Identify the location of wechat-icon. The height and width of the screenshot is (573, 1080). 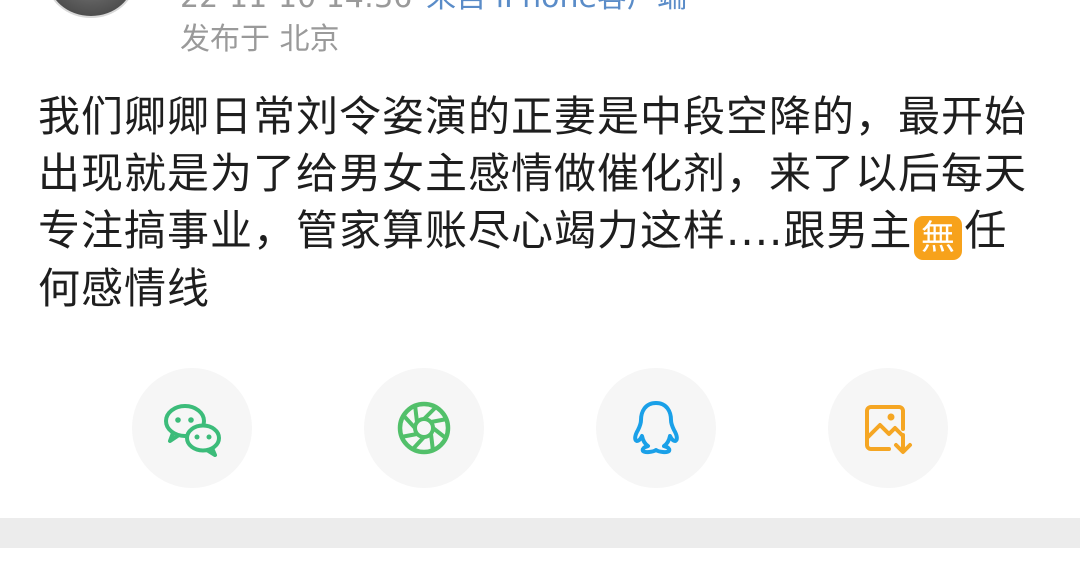
(192, 430).